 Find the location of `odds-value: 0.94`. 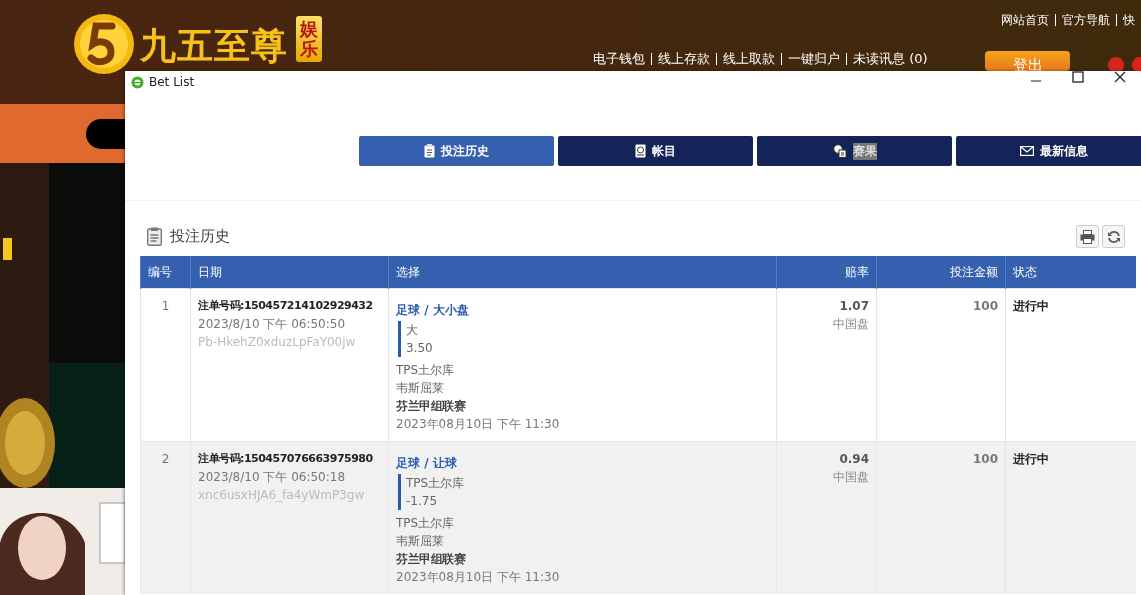

odds-value: 0.94 is located at coordinates (853, 459).